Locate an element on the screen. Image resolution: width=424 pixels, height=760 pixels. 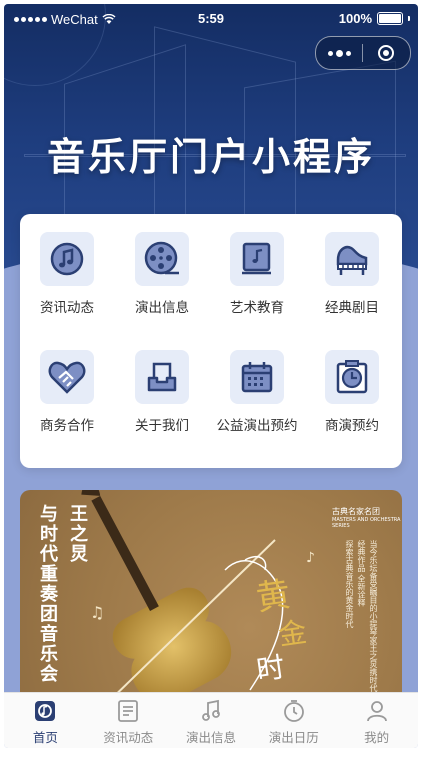
document-icon is located at coordinates (128, 711).